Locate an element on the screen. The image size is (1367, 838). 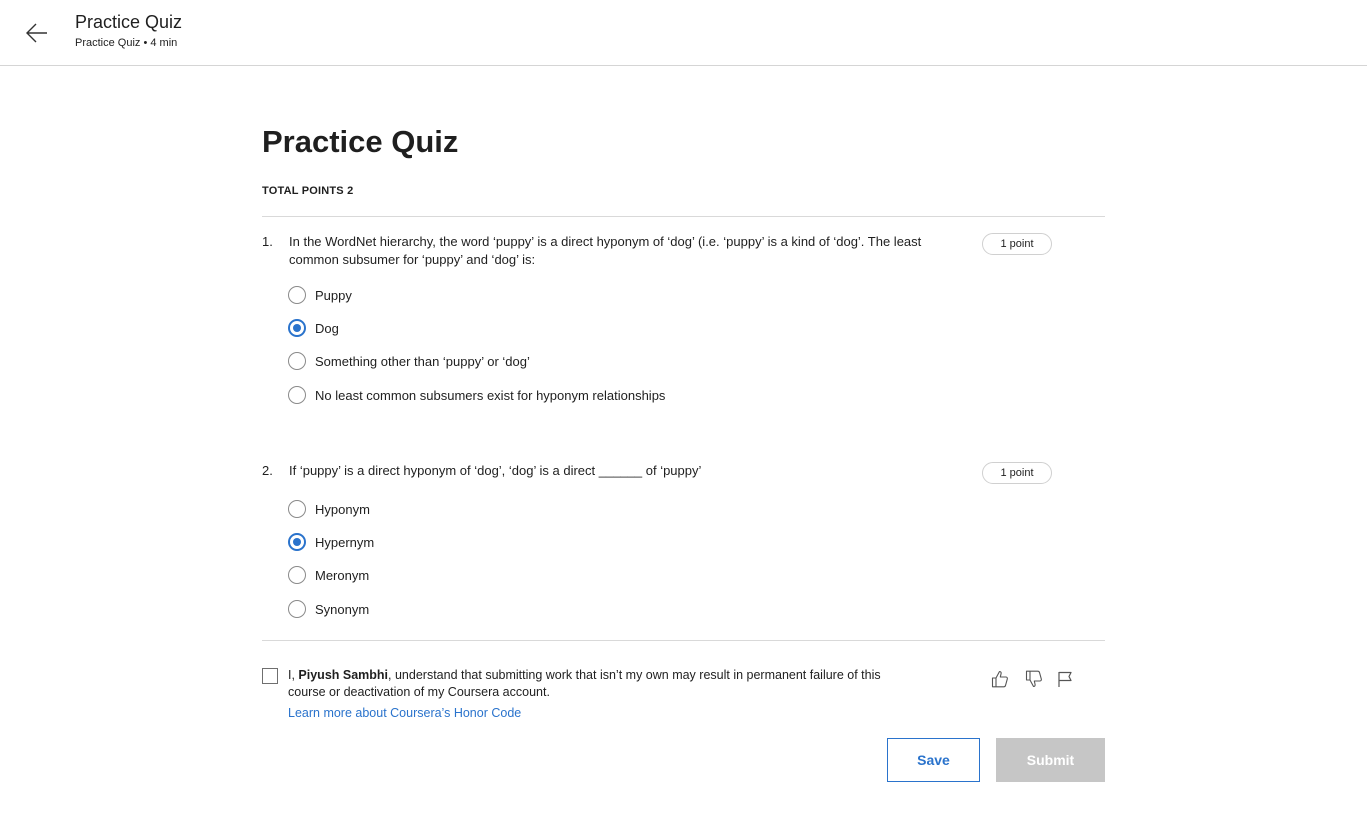
question-number: 2. is located at coordinates (267, 470).